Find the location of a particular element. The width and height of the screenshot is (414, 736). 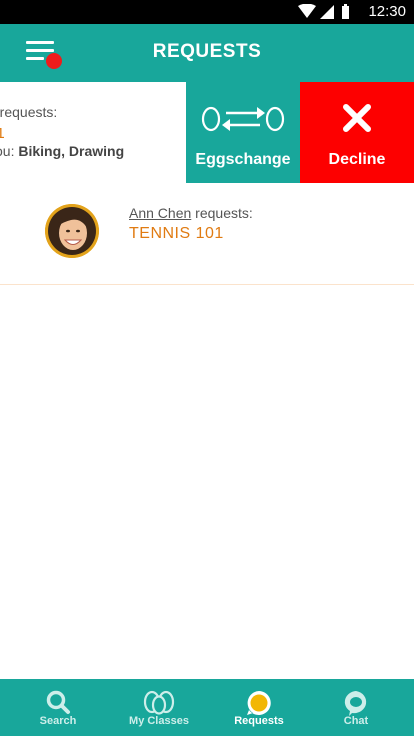

request-text: g requests: is located at coordinates (29, 112).